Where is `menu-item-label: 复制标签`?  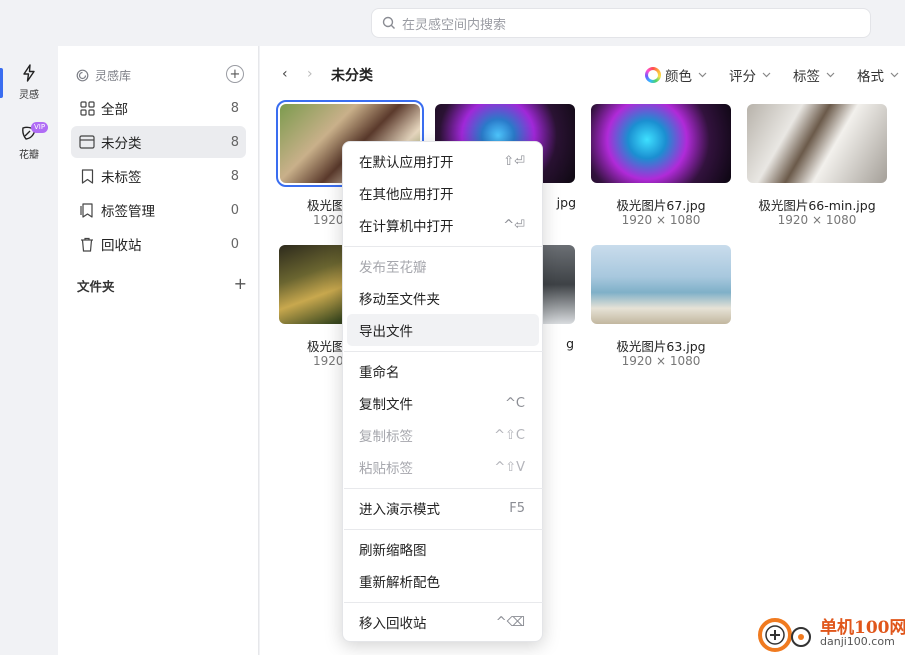 menu-item-label: 复制标签 is located at coordinates (386, 437).